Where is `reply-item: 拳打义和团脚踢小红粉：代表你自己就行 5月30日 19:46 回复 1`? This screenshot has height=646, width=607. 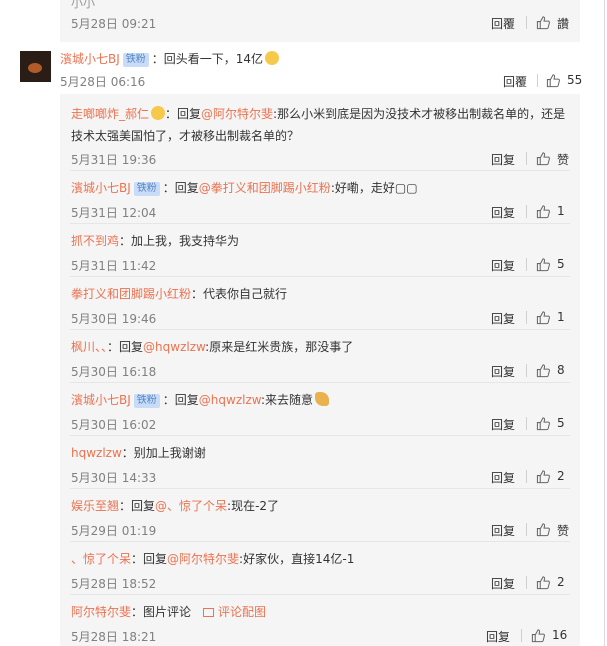
reply-item: 拳打义和团脚踢小红粉：代表你自己就行 5月30日 19:46 回复 1 is located at coordinates (320, 303).